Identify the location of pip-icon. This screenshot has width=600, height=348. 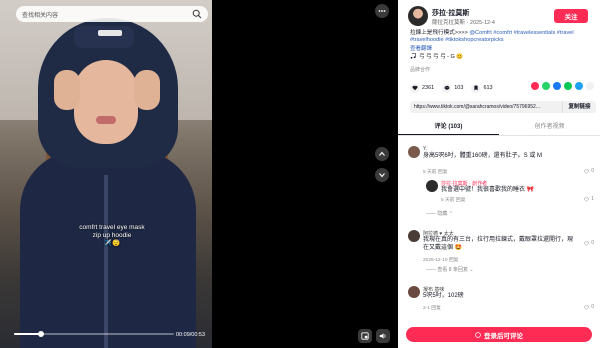
(365, 336).